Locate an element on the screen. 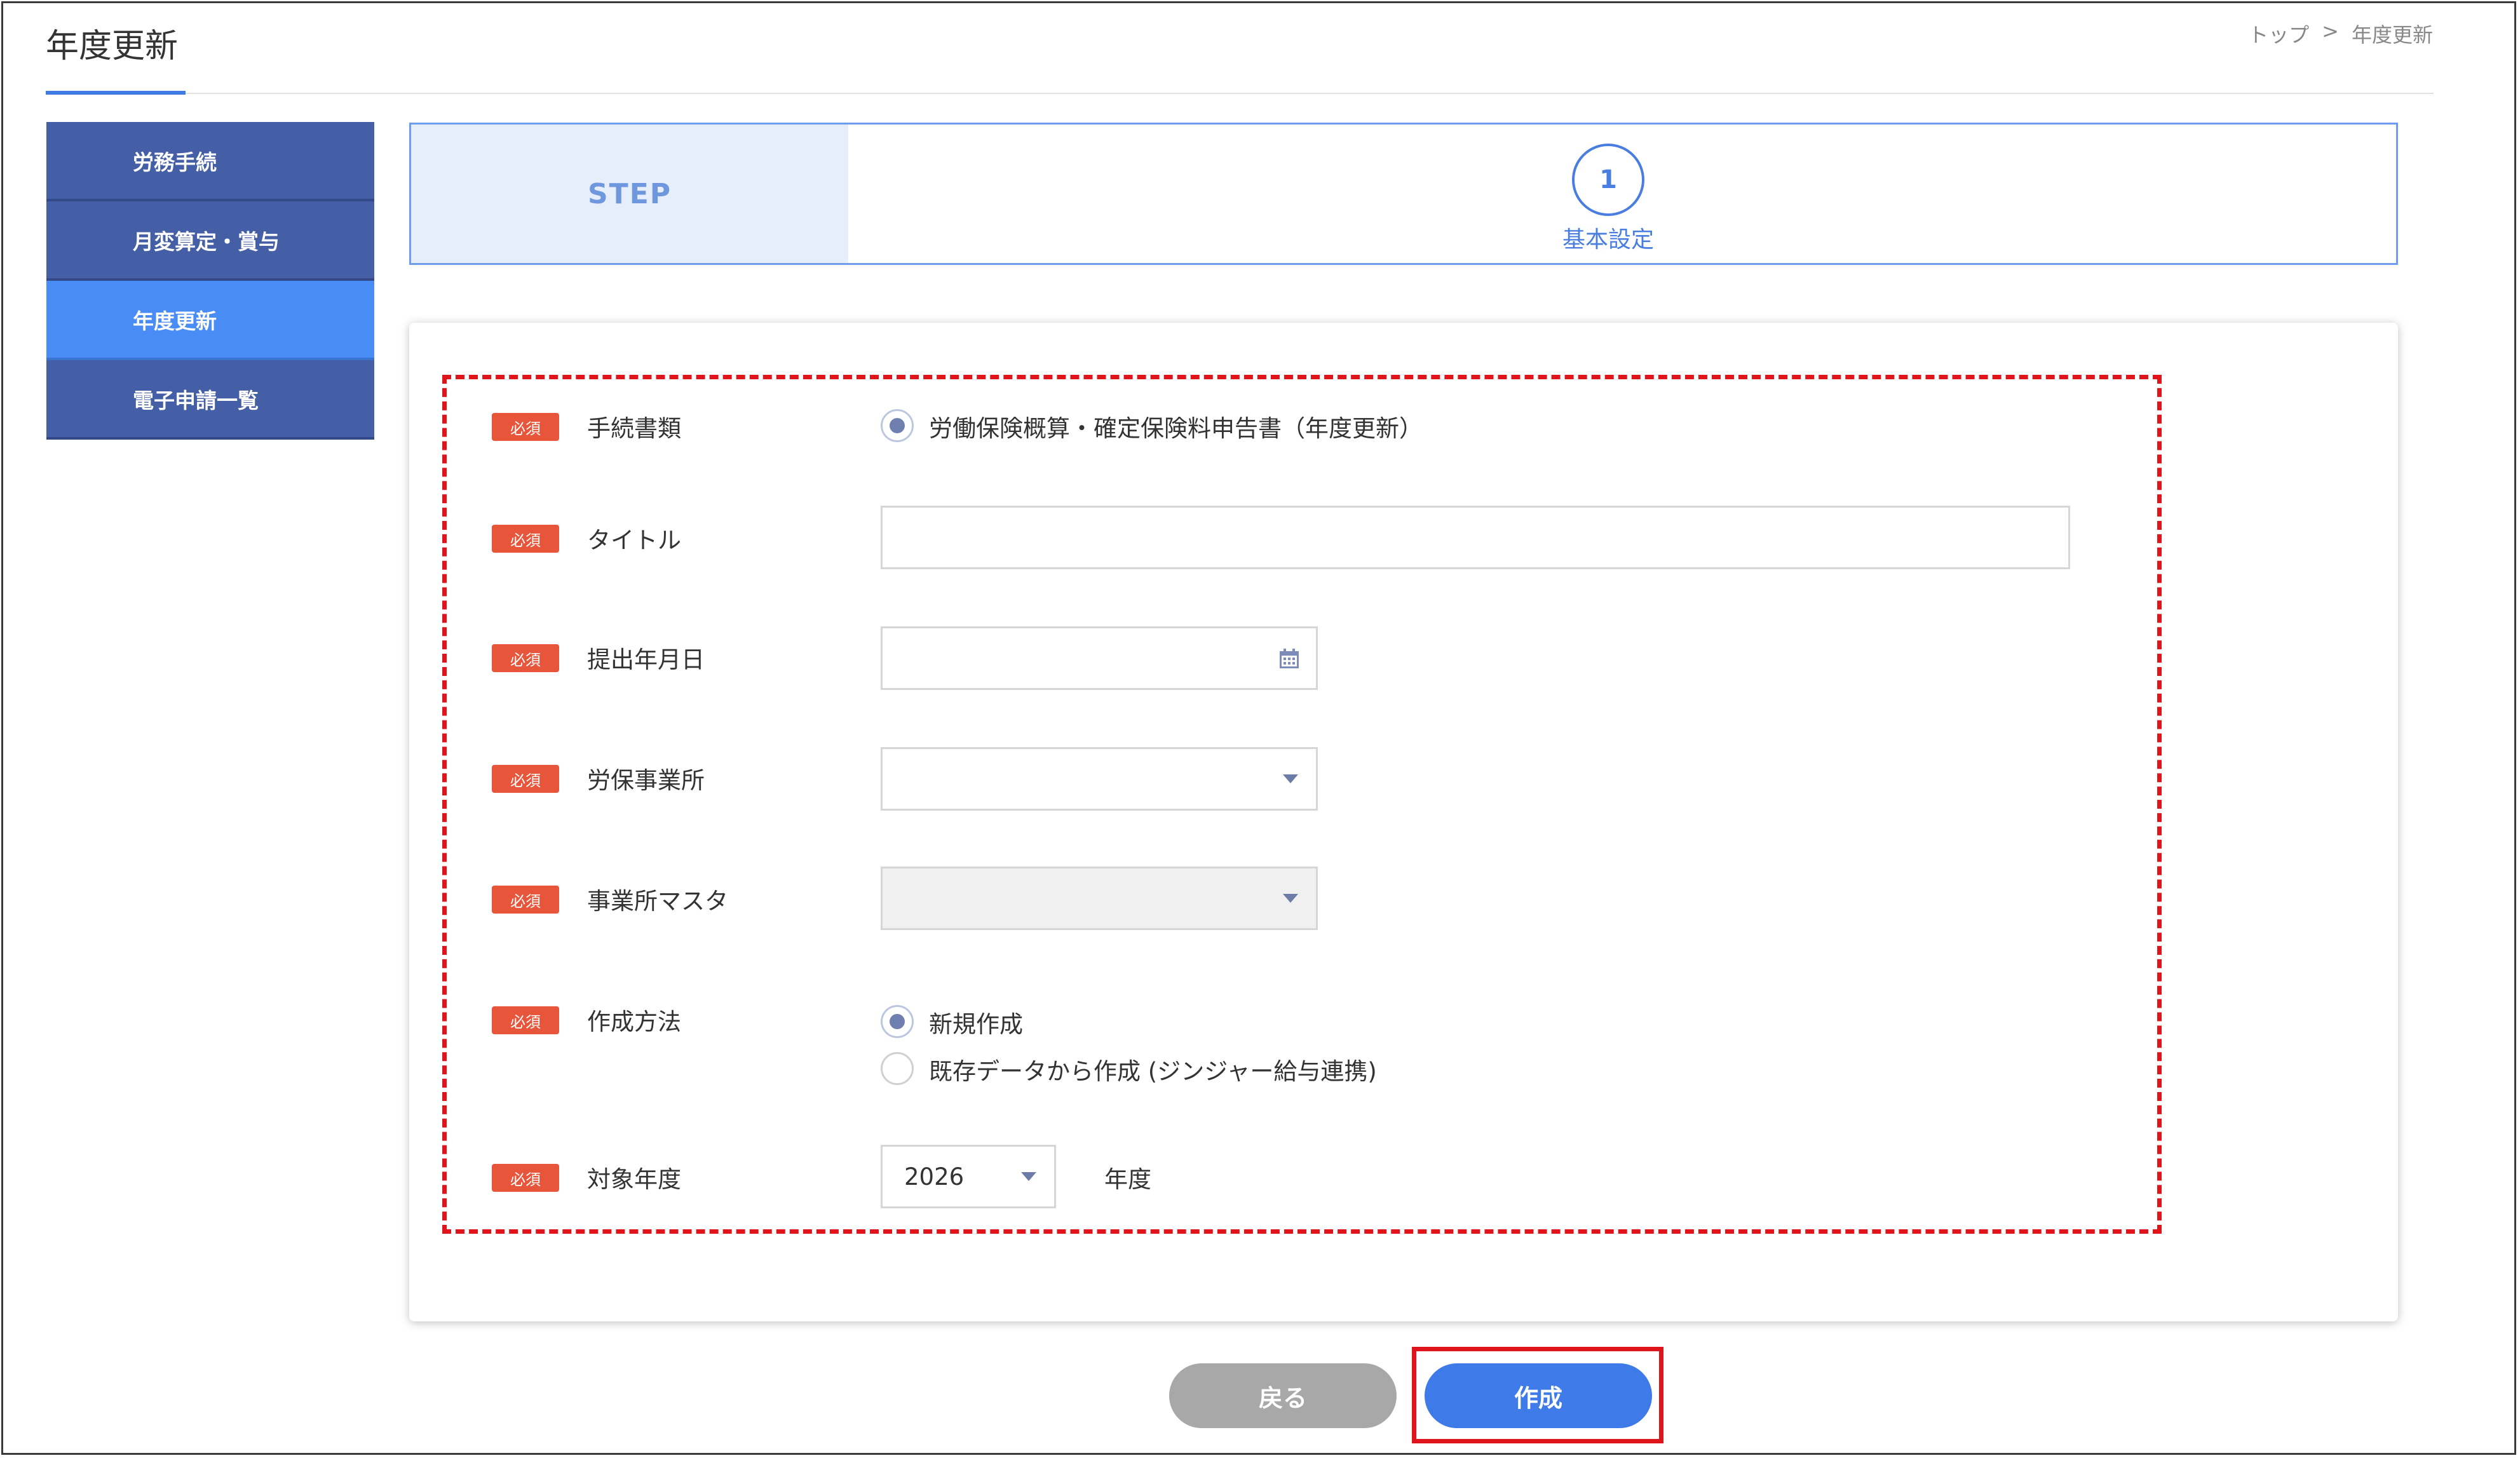 The height and width of the screenshot is (1458, 2520). title-underline is located at coordinates (116, 93).